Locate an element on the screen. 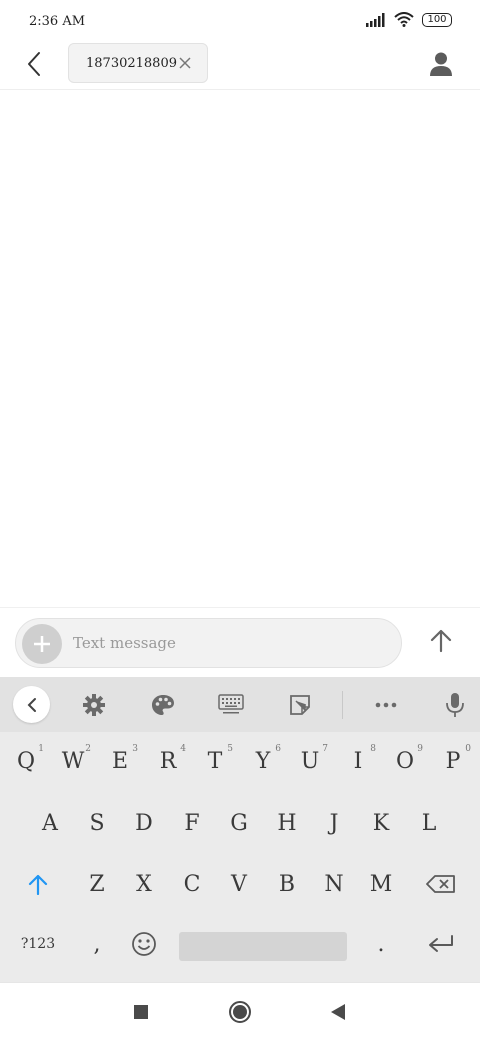 The height and width of the screenshot is (1040, 480). key-label: E is located at coordinates (120, 761).